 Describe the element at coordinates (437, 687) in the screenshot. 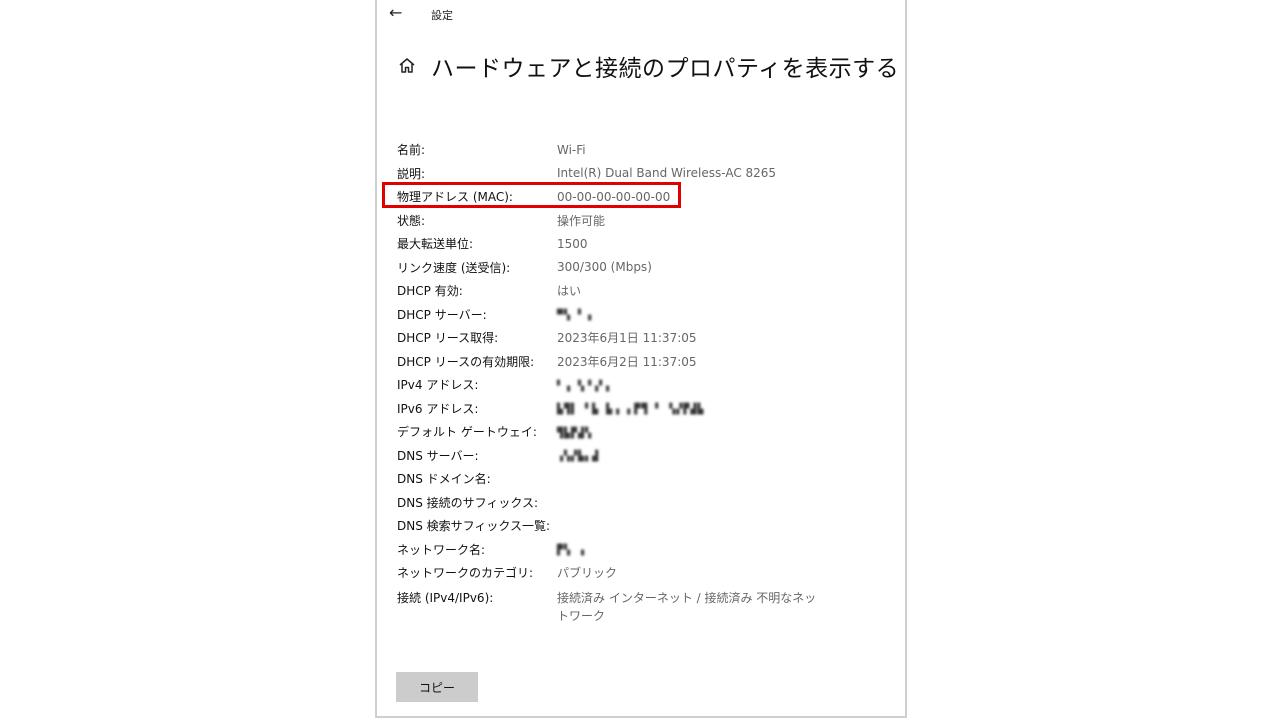

I see `copy-button: コピー` at that location.